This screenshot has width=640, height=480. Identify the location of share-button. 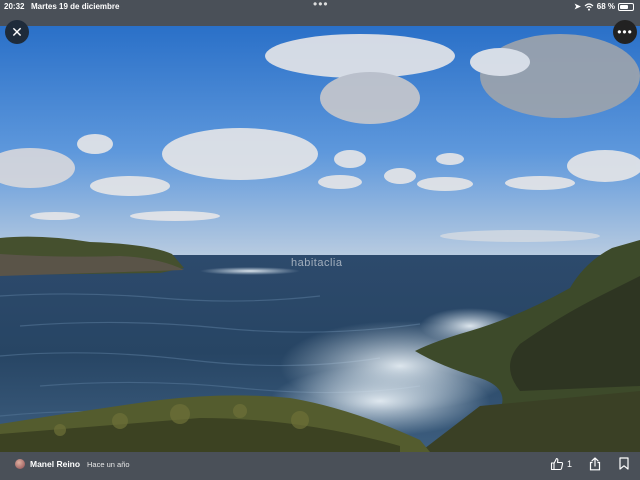
(595, 464).